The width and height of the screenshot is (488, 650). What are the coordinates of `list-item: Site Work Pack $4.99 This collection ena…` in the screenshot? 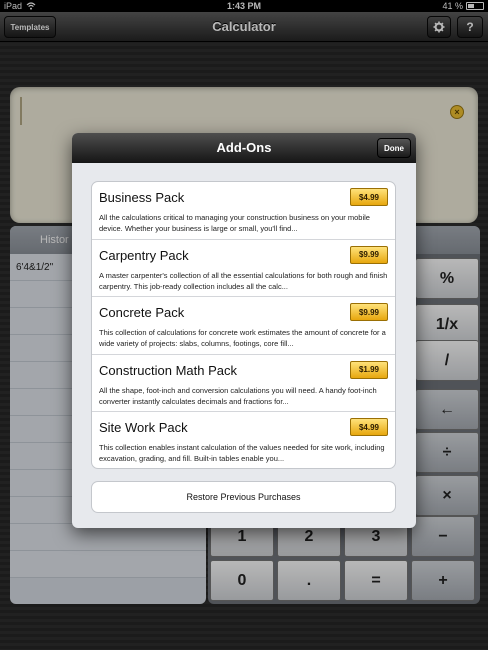 It's located at (243, 440).